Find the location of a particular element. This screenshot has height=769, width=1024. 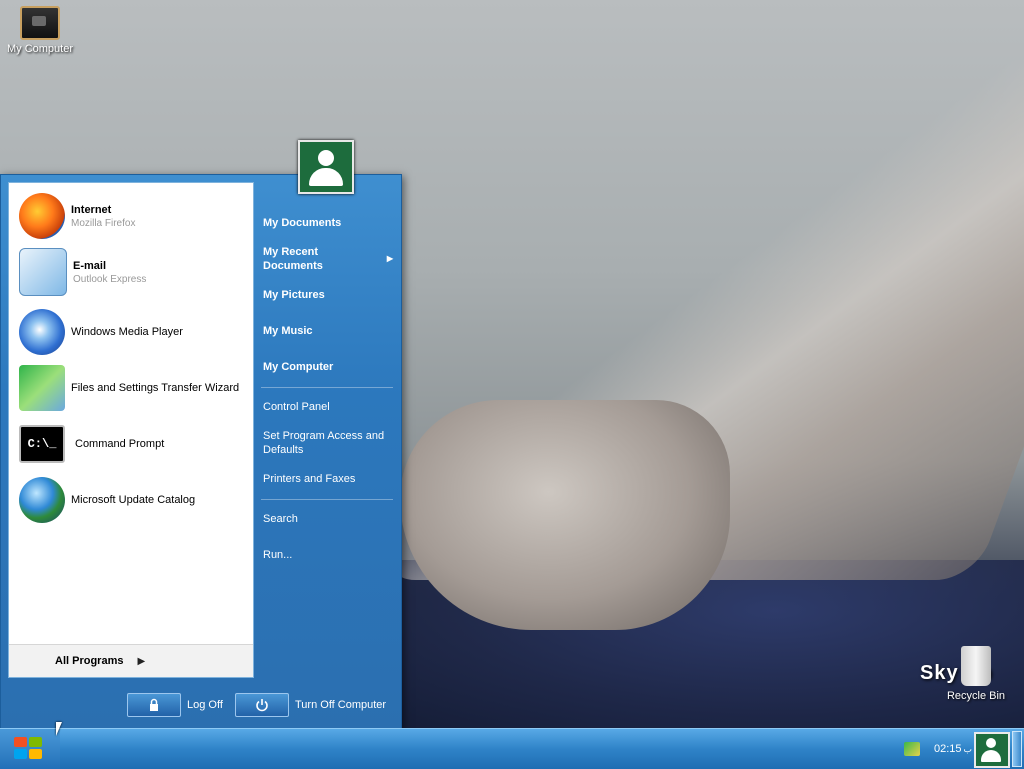

log-off-label: Log Off is located at coordinates (205, 705).